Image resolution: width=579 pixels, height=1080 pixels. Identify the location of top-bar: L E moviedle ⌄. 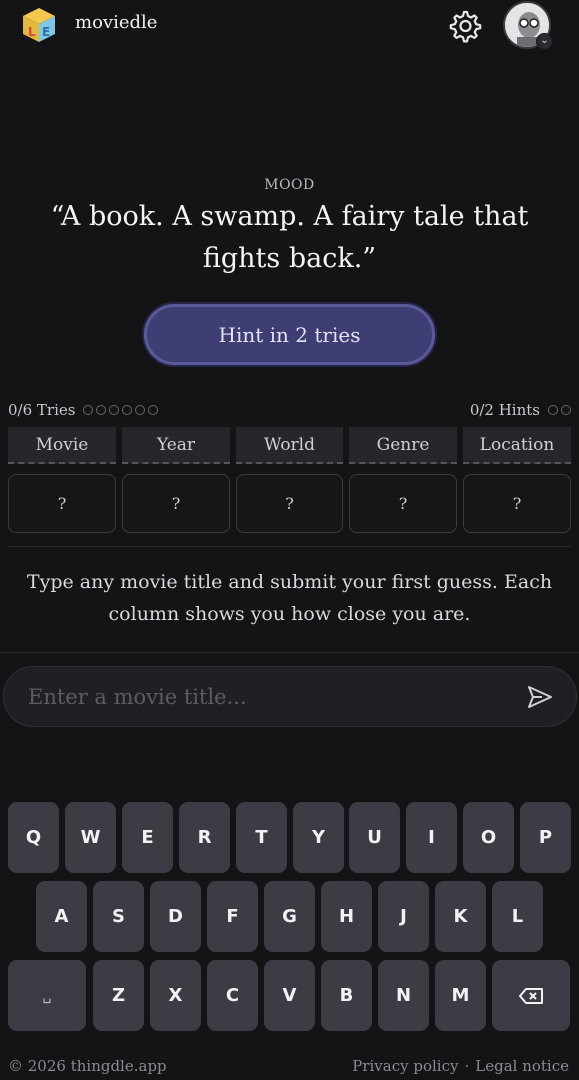
(289, 26).